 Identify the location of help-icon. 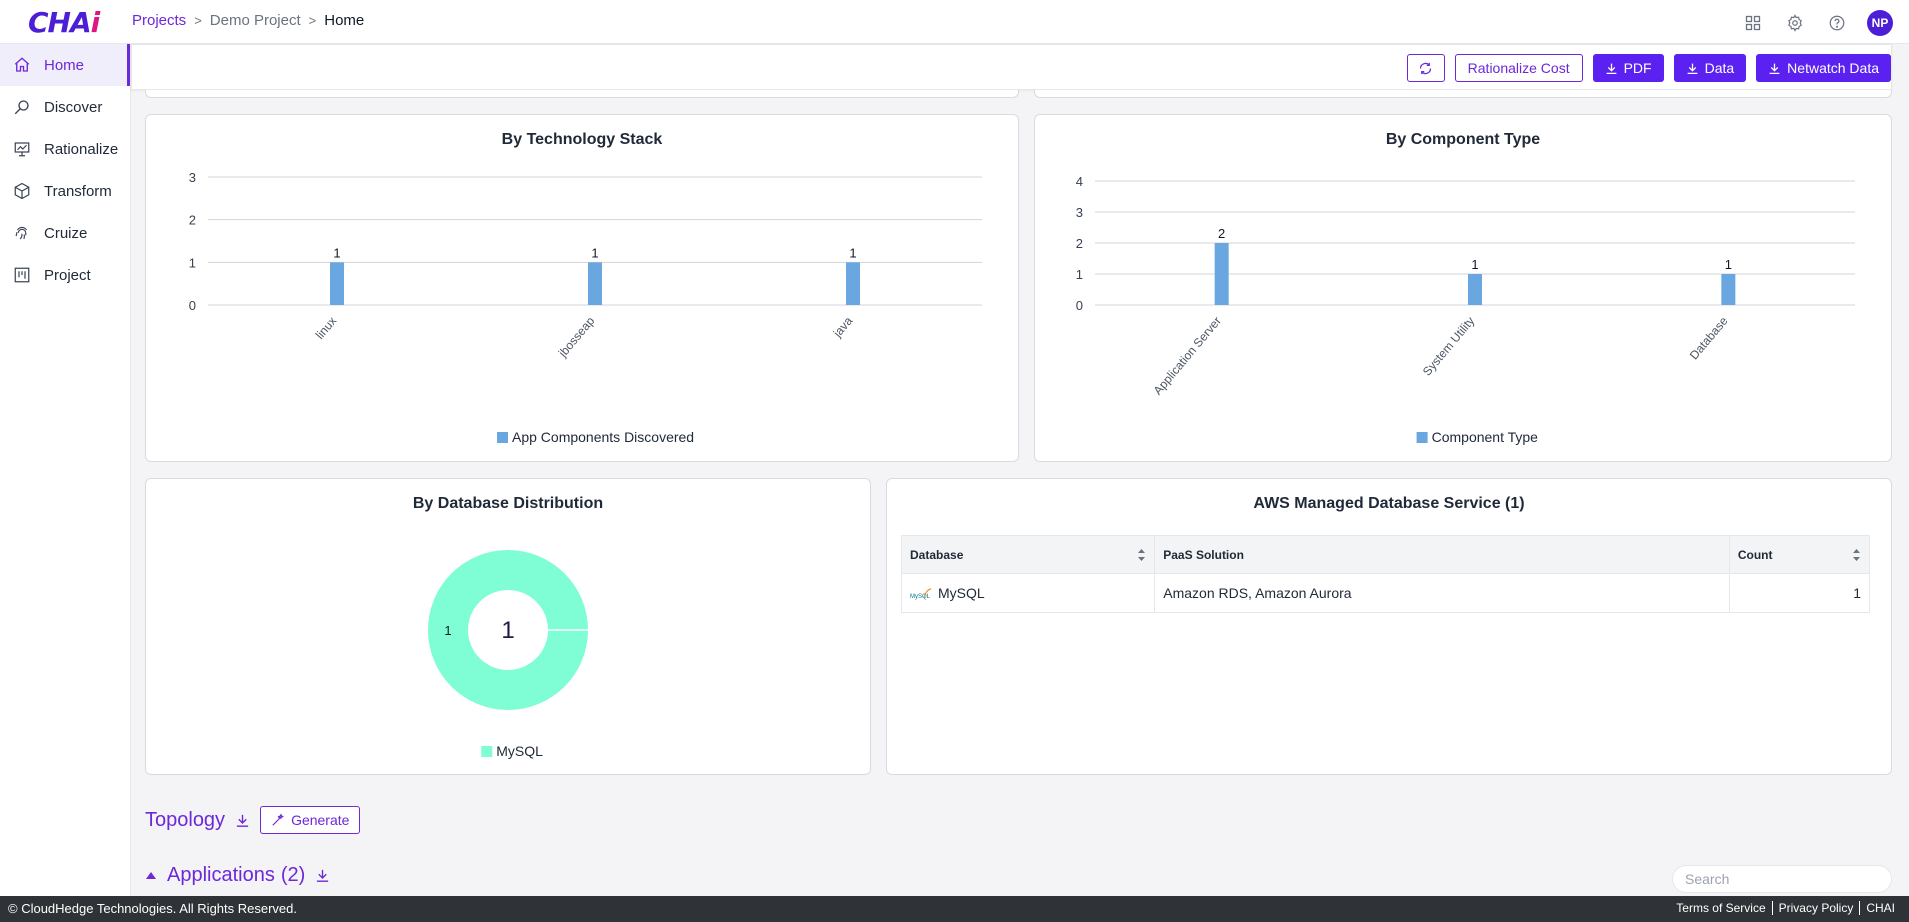
(1837, 23).